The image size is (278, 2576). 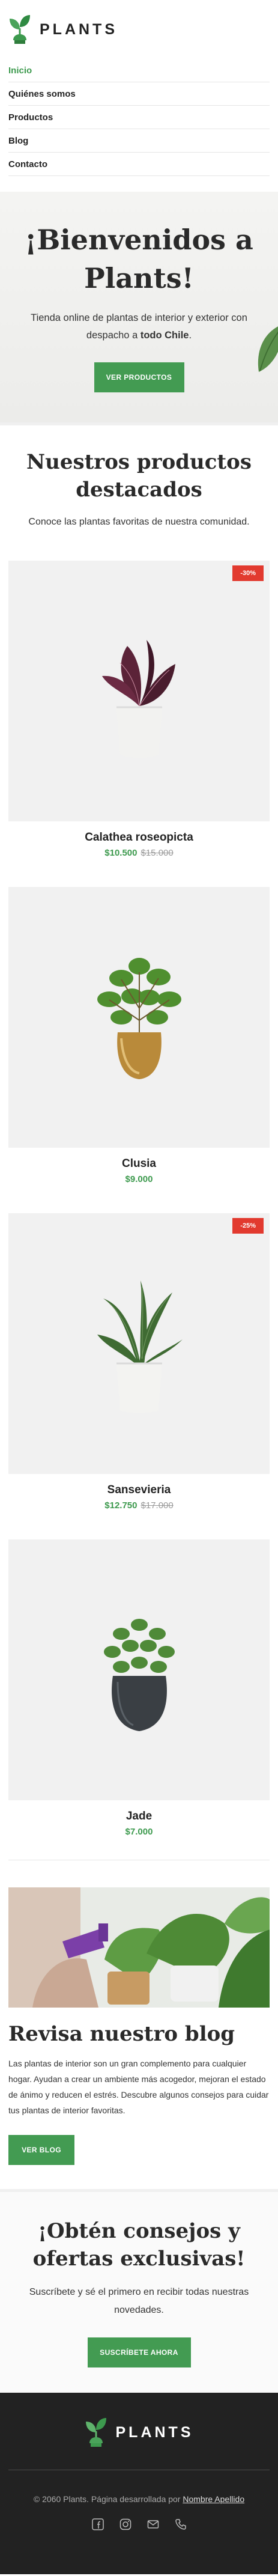 I want to click on site-header: PLANTS, so click(x=139, y=29).